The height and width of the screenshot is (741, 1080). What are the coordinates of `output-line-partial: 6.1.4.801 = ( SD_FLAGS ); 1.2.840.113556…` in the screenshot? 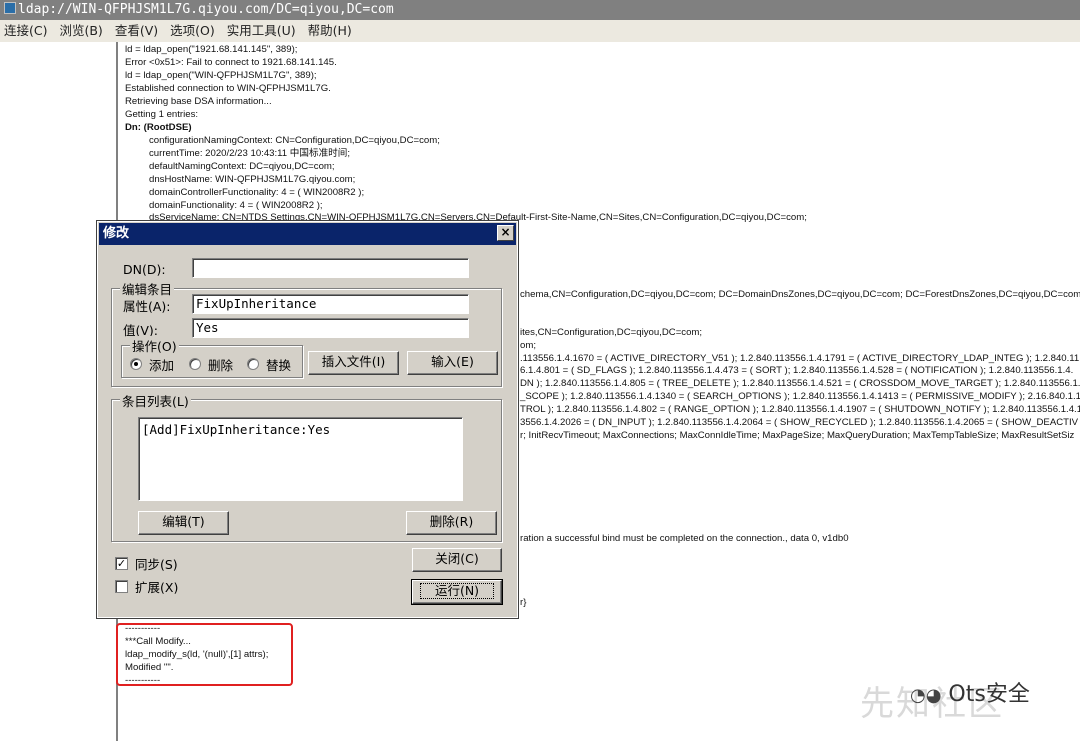 It's located at (797, 370).